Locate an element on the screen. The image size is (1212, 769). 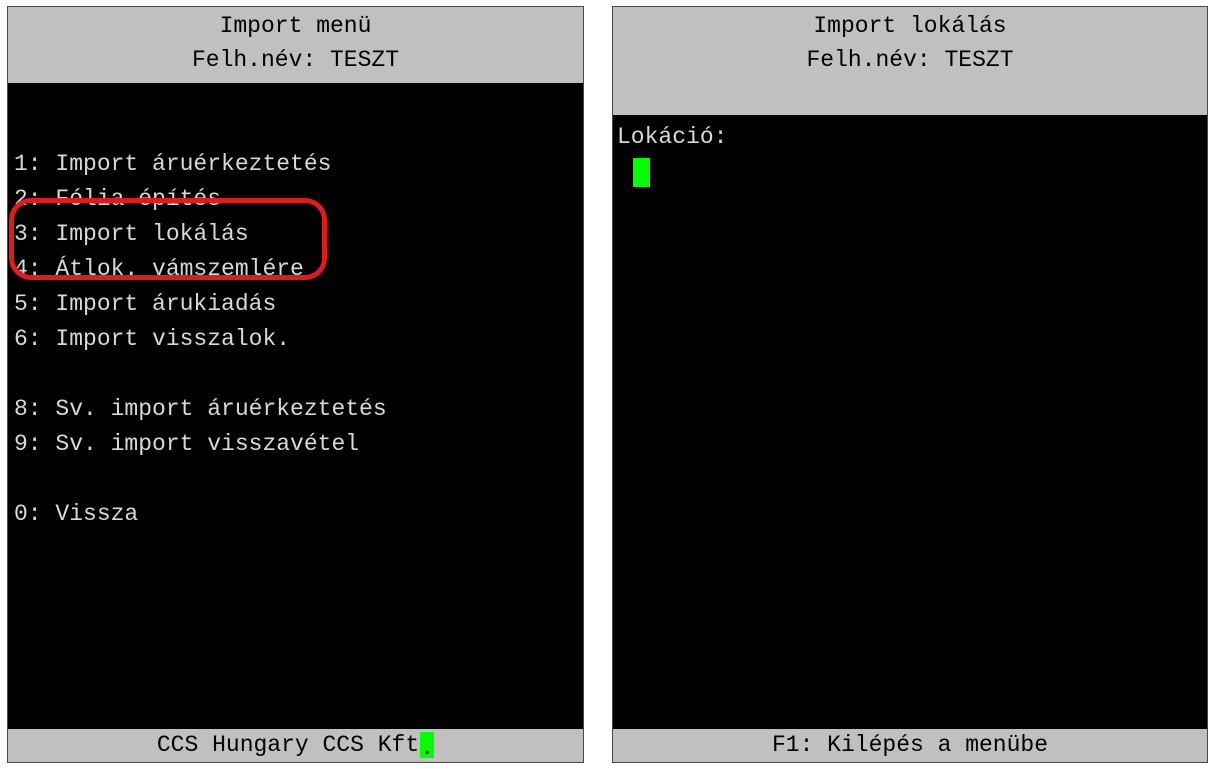
menu-item-relocate-customs-inspection: 4: Átlok. vámszemlére is located at coordinates (200, 269).